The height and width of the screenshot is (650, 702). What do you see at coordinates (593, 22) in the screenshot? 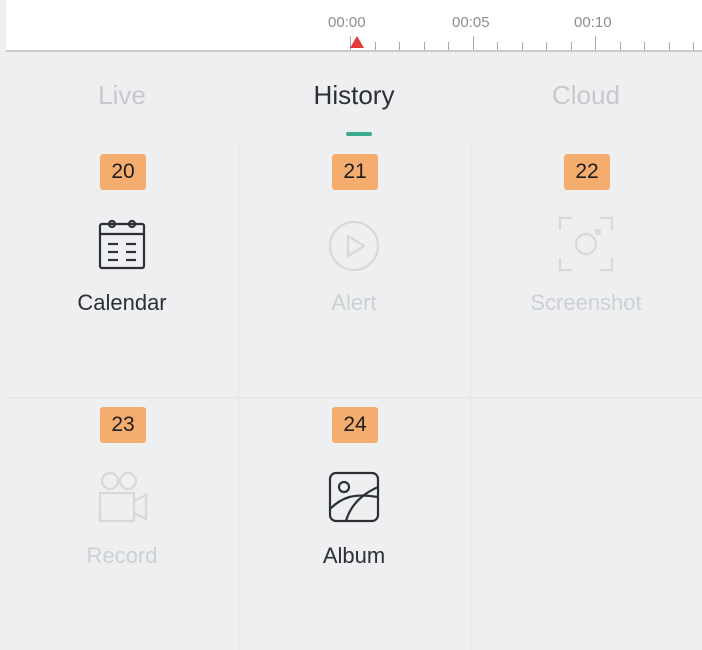
I see `timeline-label-2: 00:10` at bounding box center [593, 22].